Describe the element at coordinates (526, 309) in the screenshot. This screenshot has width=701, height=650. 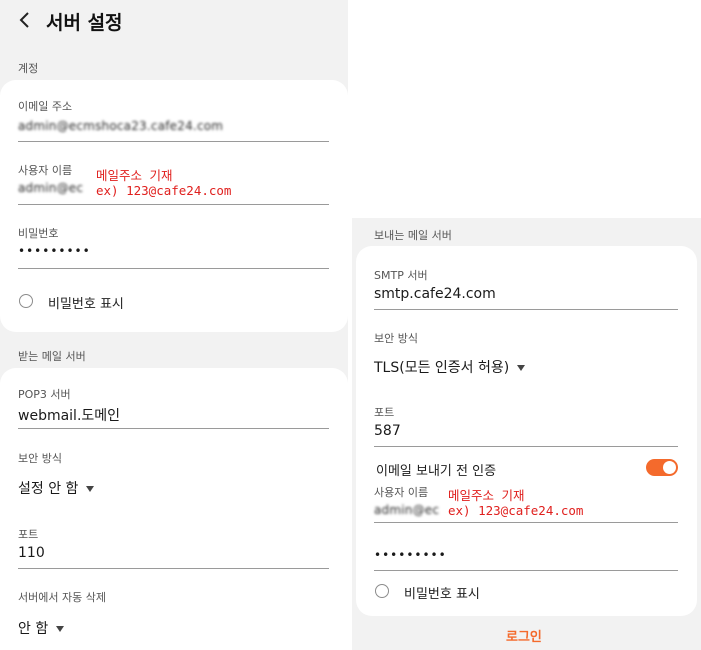
I see `smtp-server-underline` at that location.